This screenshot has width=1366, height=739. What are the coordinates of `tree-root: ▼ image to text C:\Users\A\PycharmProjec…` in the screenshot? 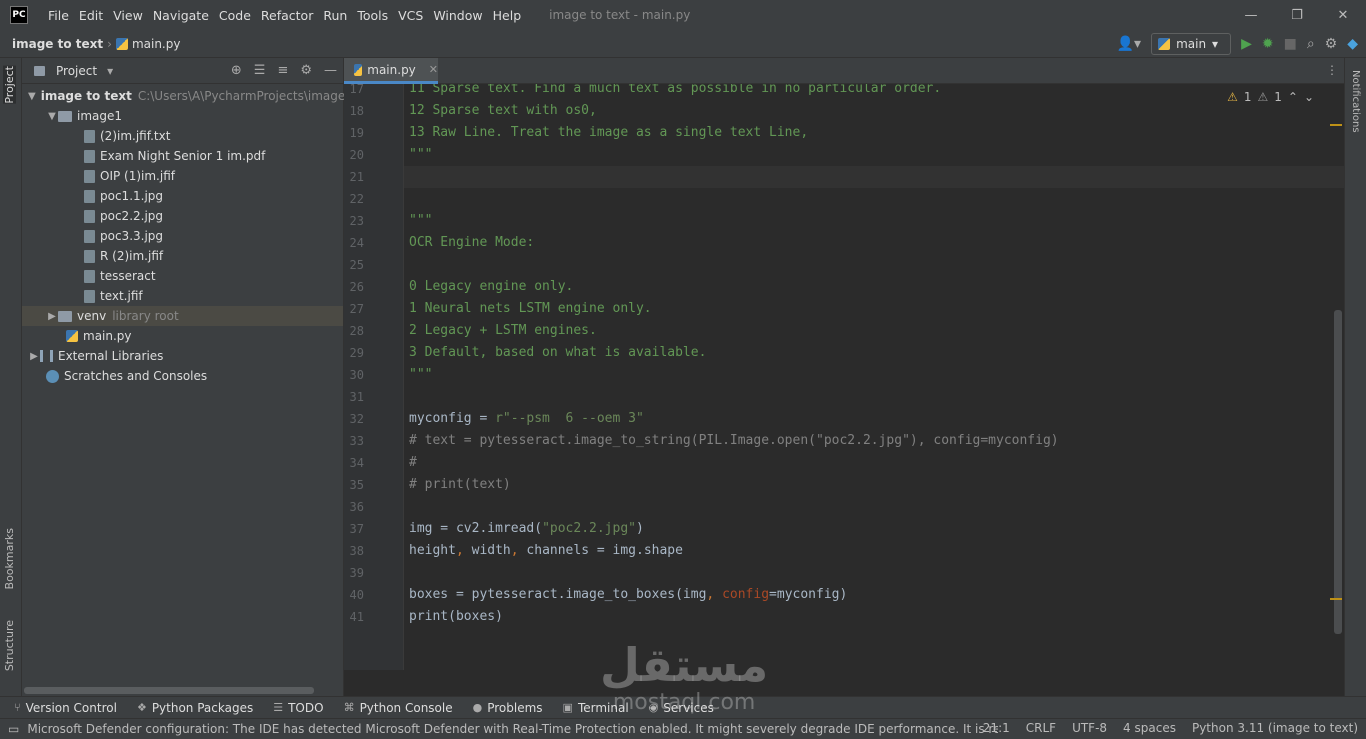 It's located at (191, 96).